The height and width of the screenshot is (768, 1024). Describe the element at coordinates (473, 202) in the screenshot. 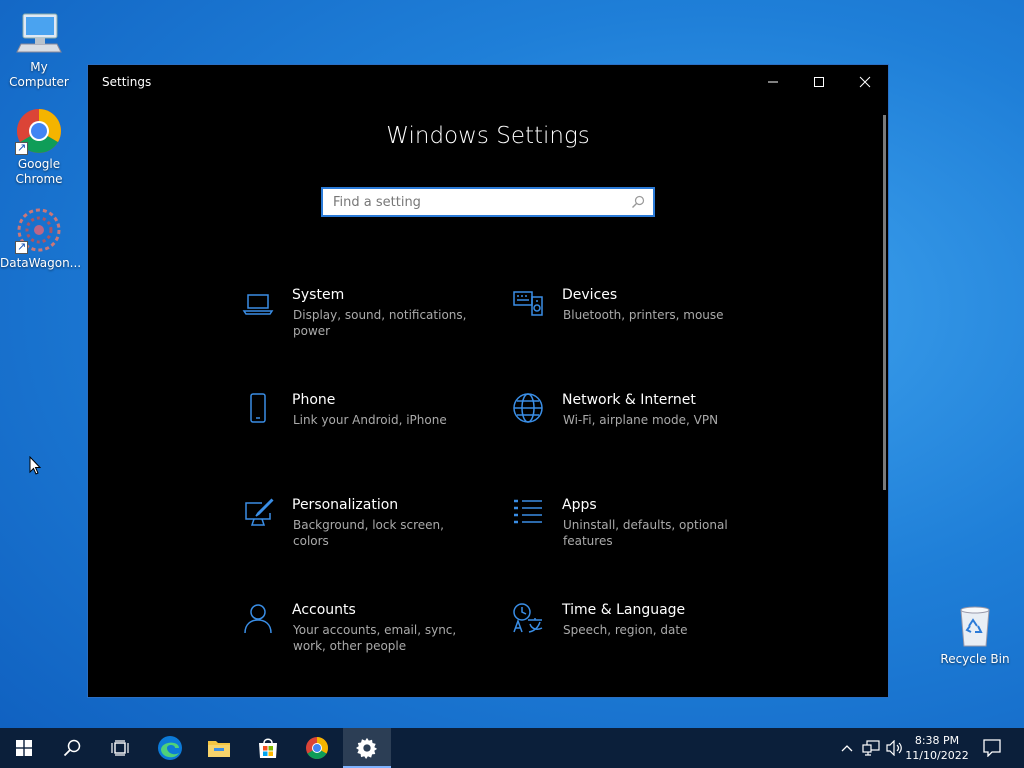

I see `search-input` at that location.